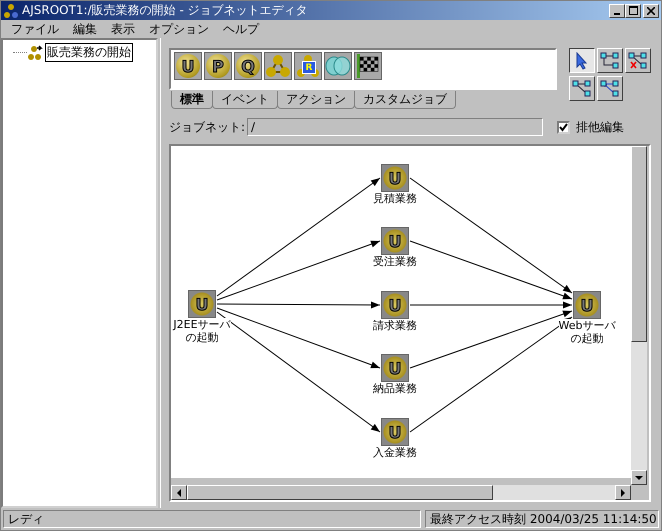 The image size is (662, 531). Describe the element at coordinates (600, 127) in the screenshot. I see `checkbox-label: 排他編集` at that location.